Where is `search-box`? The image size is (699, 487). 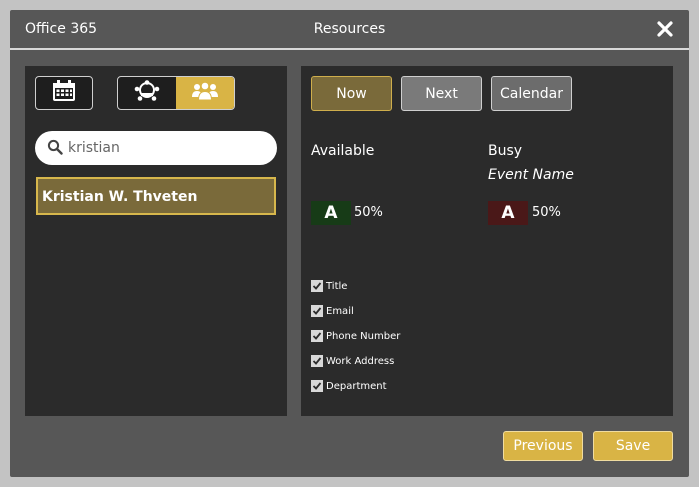
search-box is located at coordinates (156, 148).